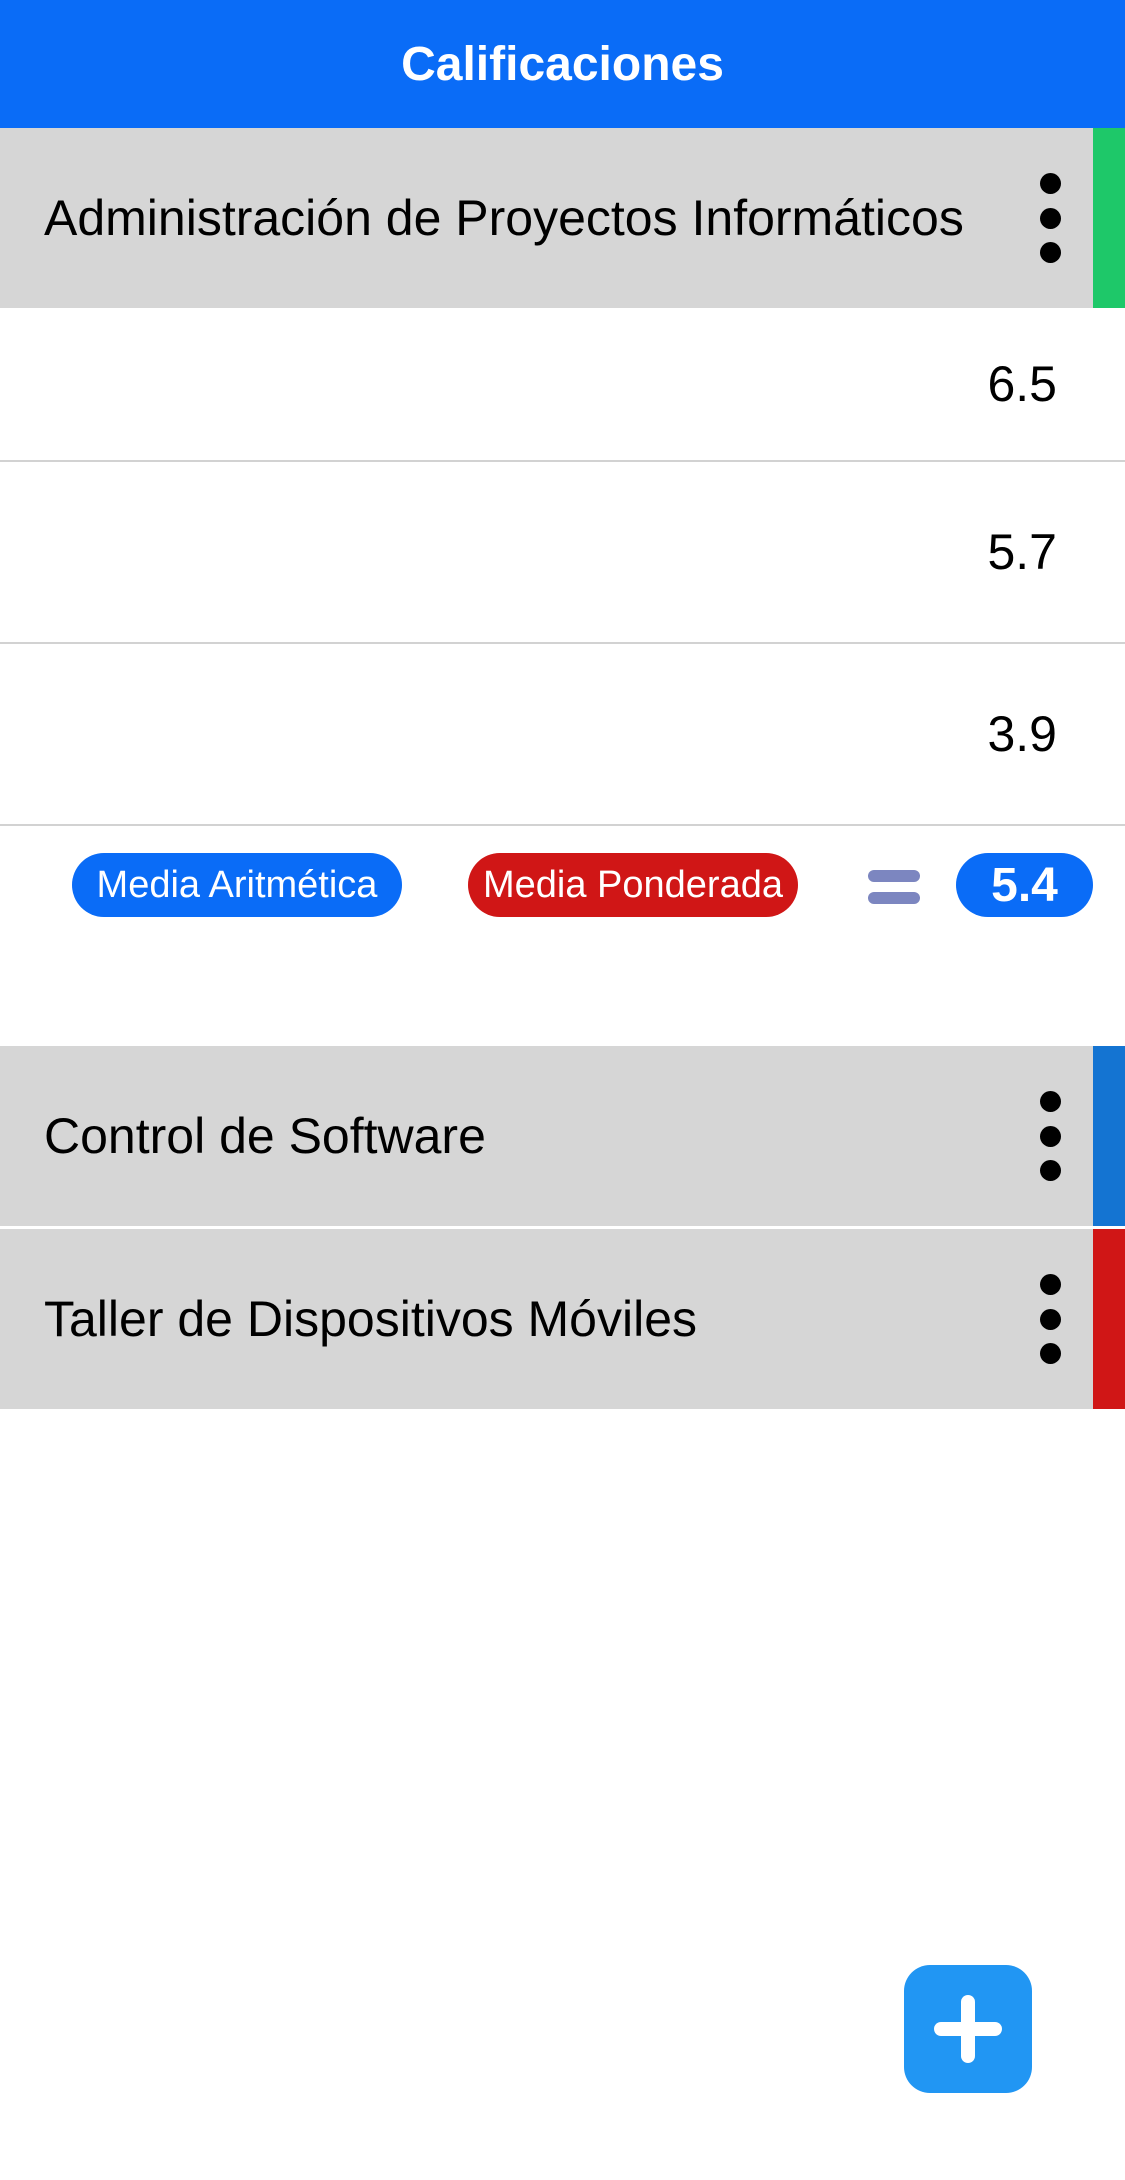 This screenshot has height=2180, width=1125. I want to click on app-bar: Calificaciones, so click(562, 64).